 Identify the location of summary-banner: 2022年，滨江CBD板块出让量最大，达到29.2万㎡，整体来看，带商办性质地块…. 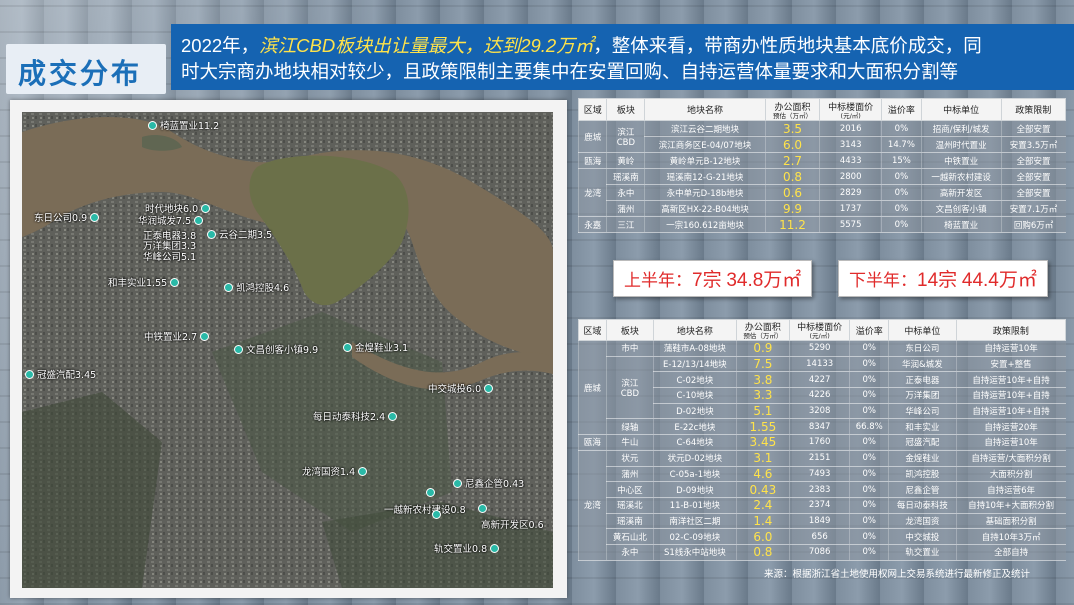
(622, 57).